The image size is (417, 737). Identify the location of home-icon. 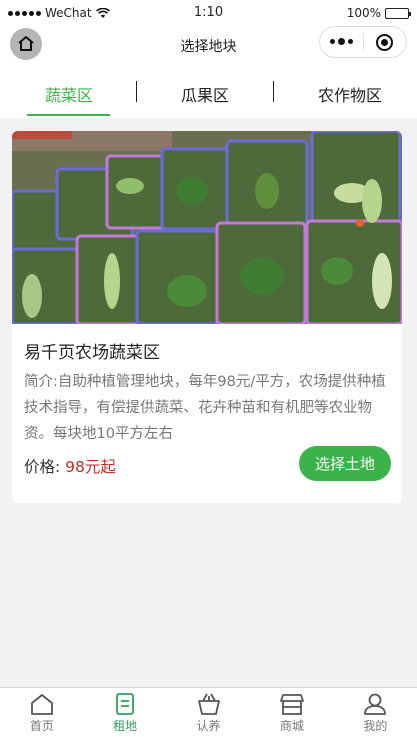
(41, 704).